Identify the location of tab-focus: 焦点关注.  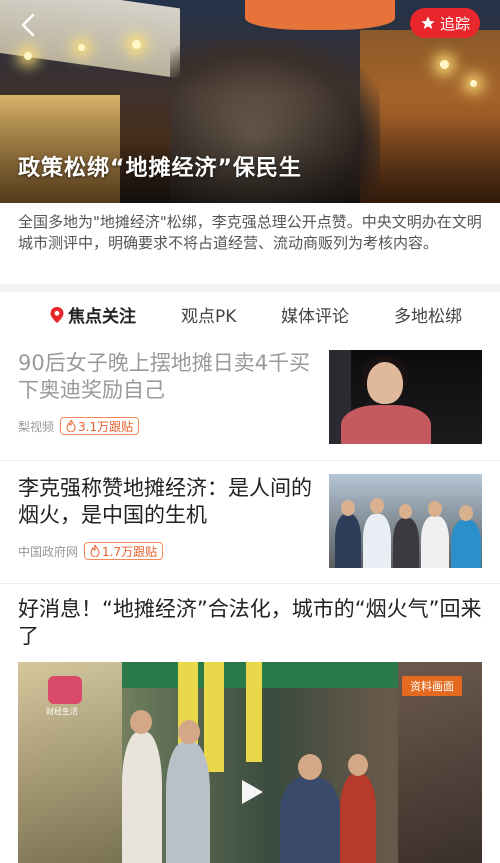
(93, 314).